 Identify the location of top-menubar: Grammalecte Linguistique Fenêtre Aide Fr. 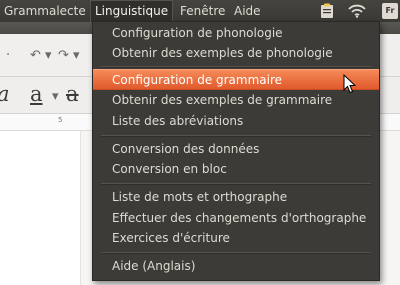
(200, 11).